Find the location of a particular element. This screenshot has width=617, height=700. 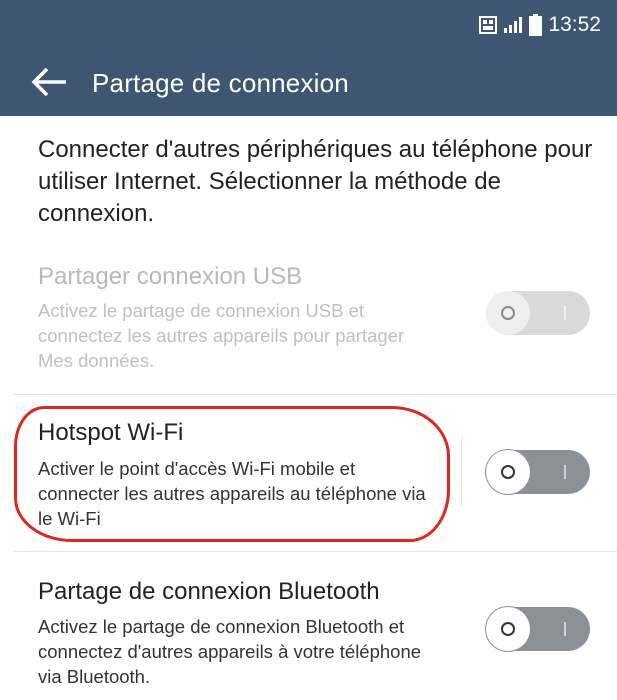

option-title: Hotspot Wi-Fi is located at coordinates (111, 432).